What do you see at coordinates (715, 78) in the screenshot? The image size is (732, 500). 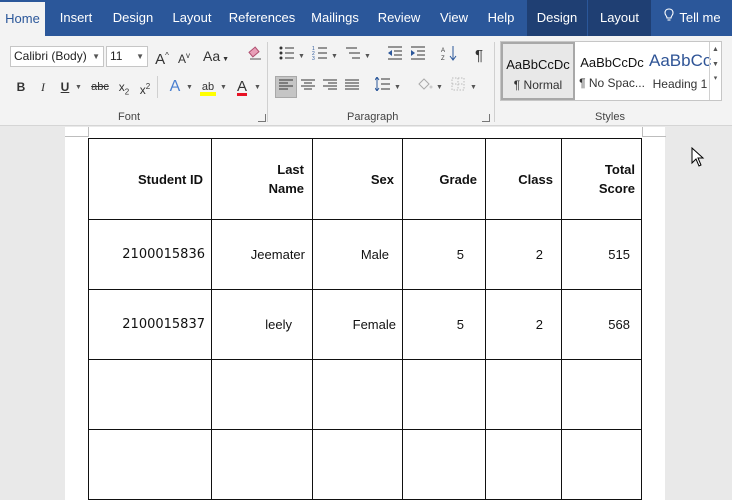 I see `more-styles-icon: ▾` at bounding box center [715, 78].